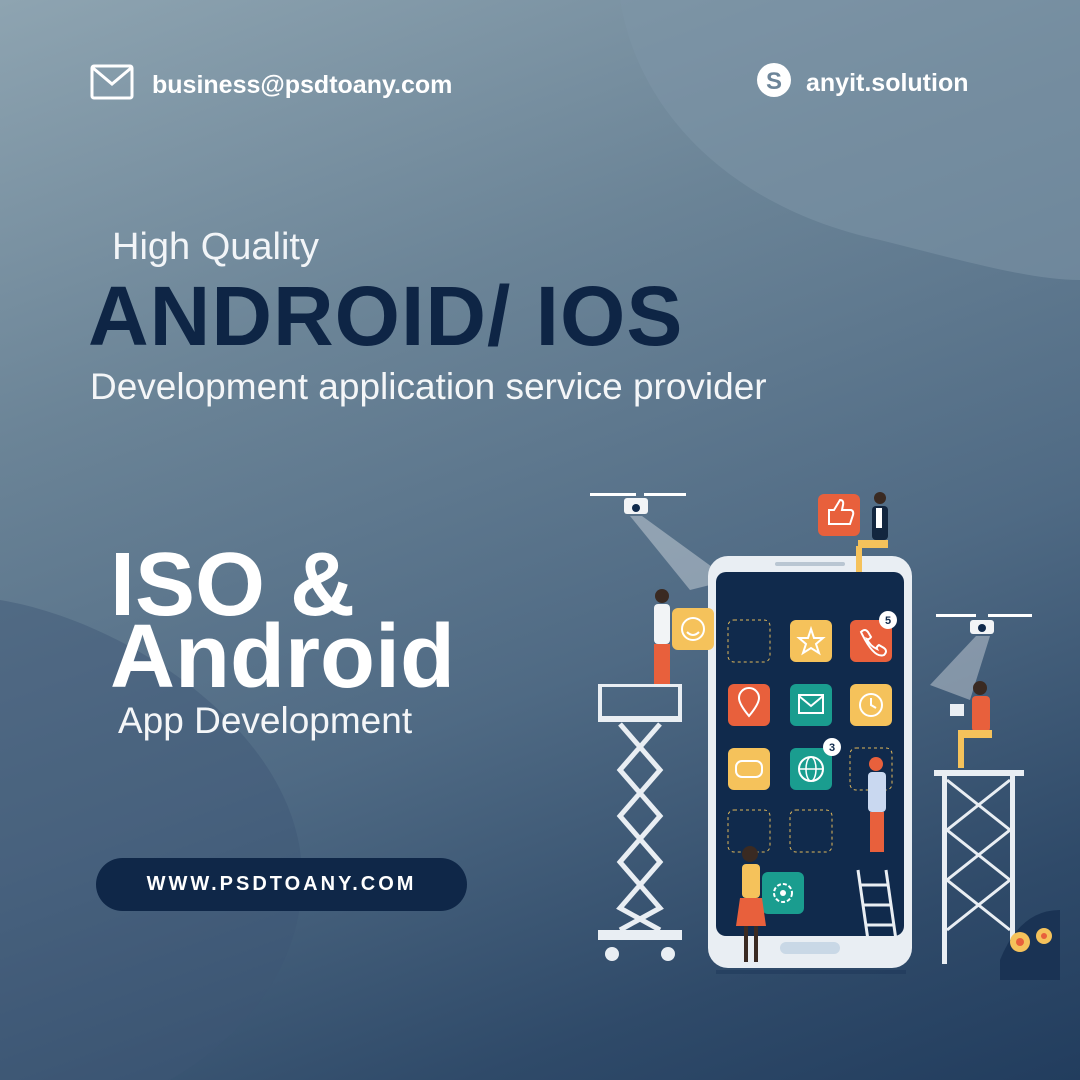 Image resolution: width=1080 pixels, height=1080 pixels. I want to click on hero-kicker: High Quality, so click(215, 247).